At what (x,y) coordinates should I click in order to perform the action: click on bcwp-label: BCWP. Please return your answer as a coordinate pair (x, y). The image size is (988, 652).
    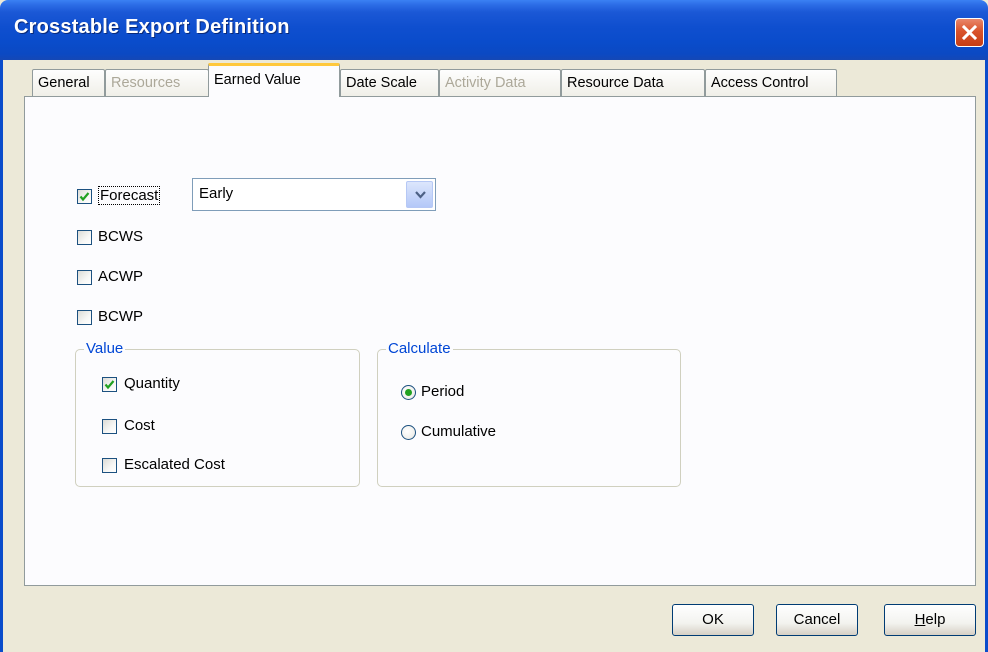
    Looking at the image, I should click on (120, 316).